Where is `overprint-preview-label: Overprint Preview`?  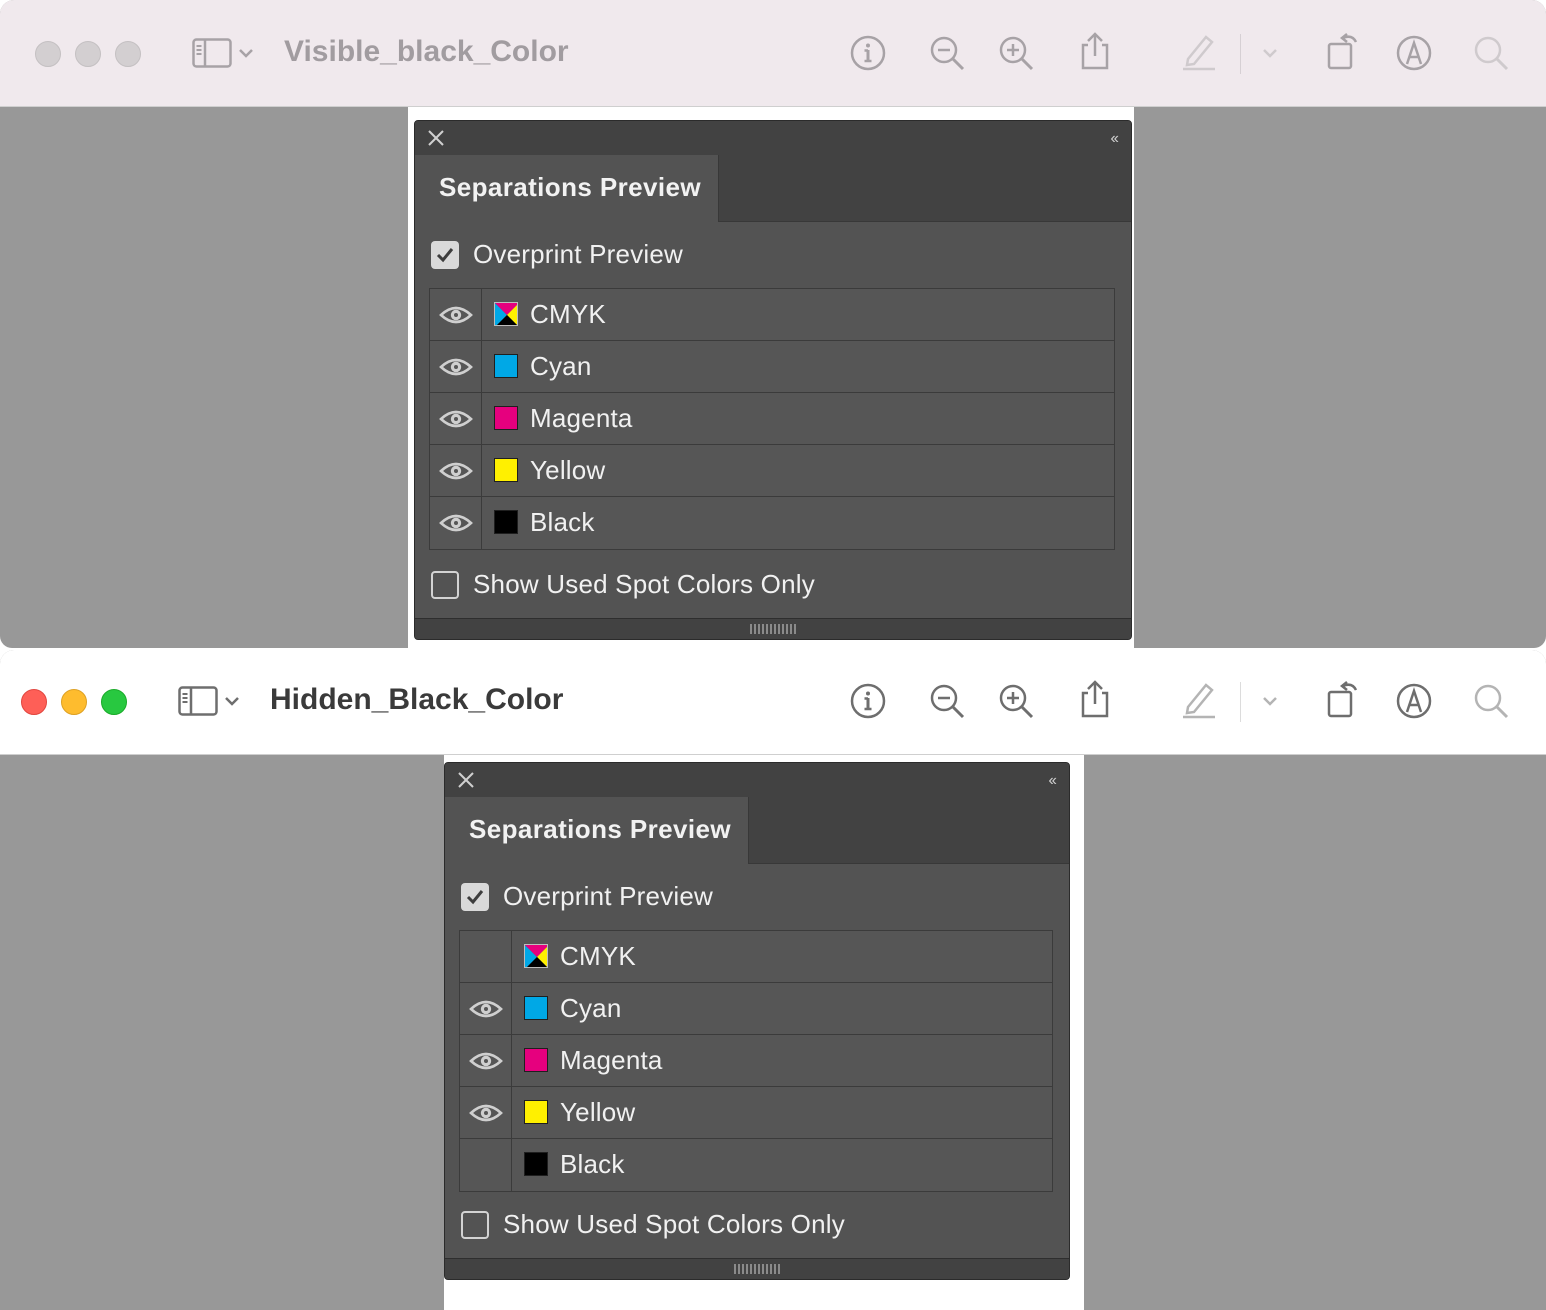 overprint-preview-label: Overprint Preview is located at coordinates (608, 896).